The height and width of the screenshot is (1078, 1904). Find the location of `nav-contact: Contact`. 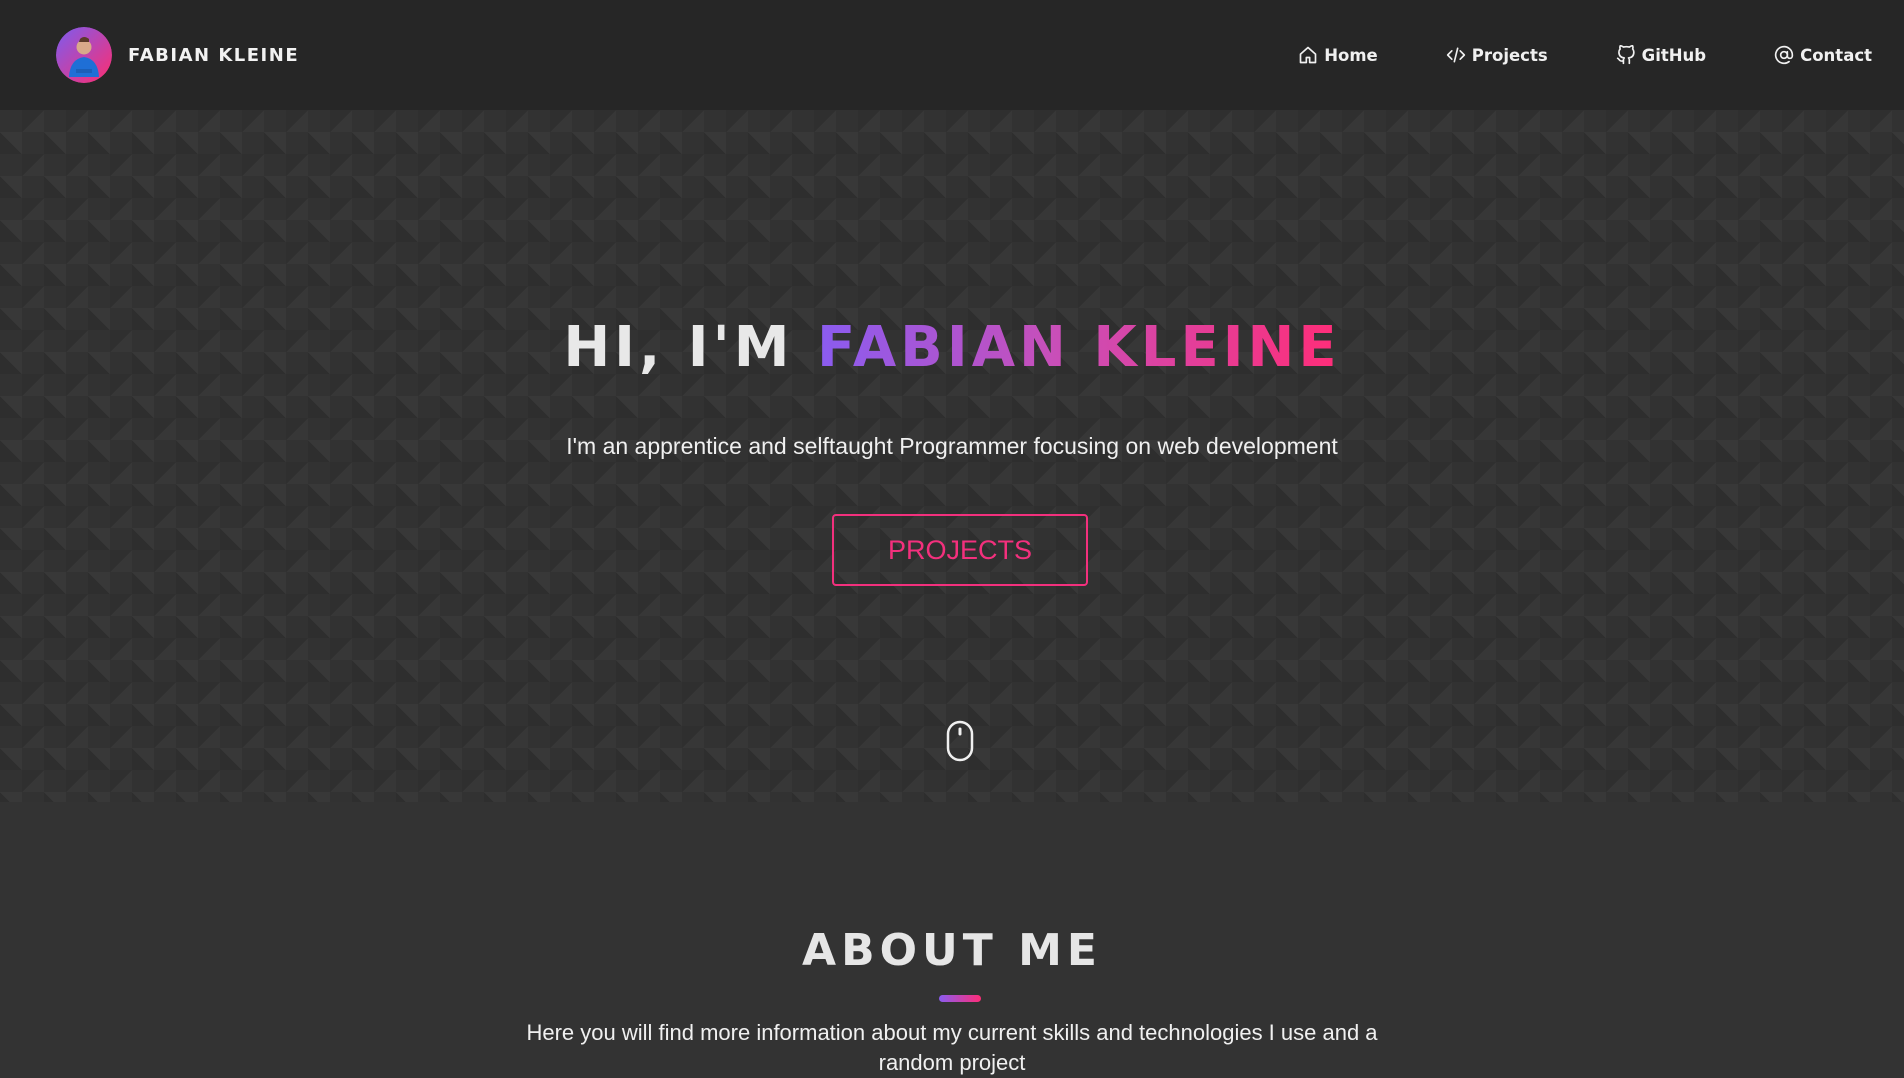

nav-contact: Contact is located at coordinates (1823, 55).